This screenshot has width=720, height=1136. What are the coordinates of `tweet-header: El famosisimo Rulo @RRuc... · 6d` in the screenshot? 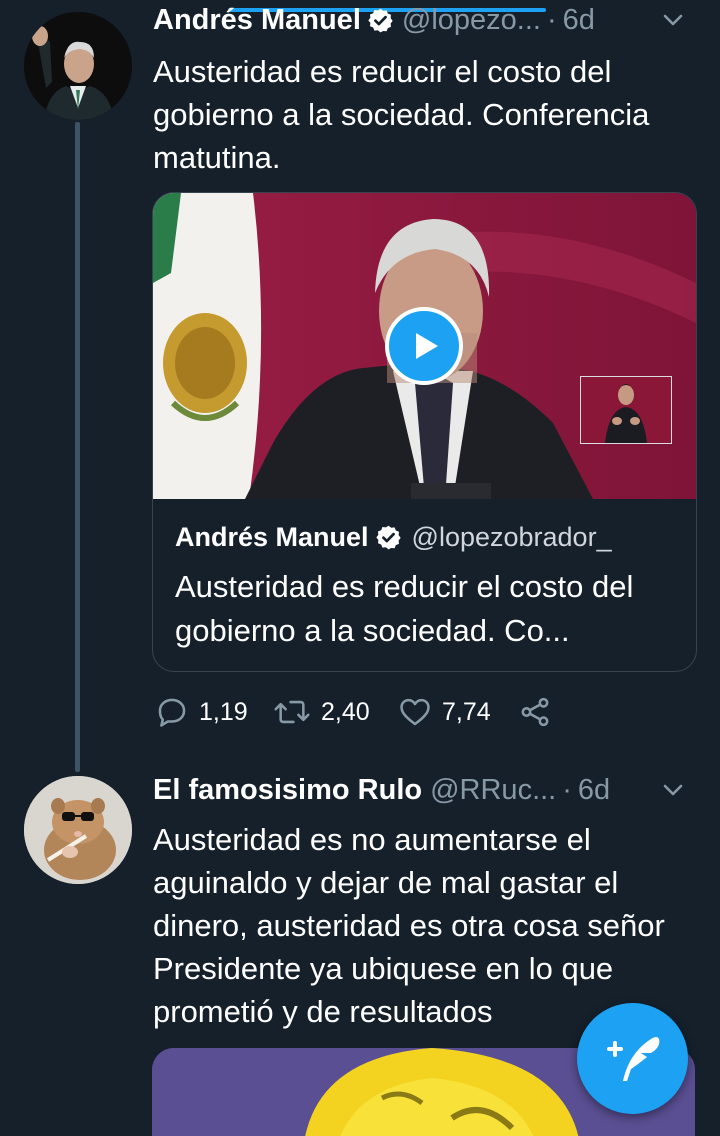 It's located at (423, 790).